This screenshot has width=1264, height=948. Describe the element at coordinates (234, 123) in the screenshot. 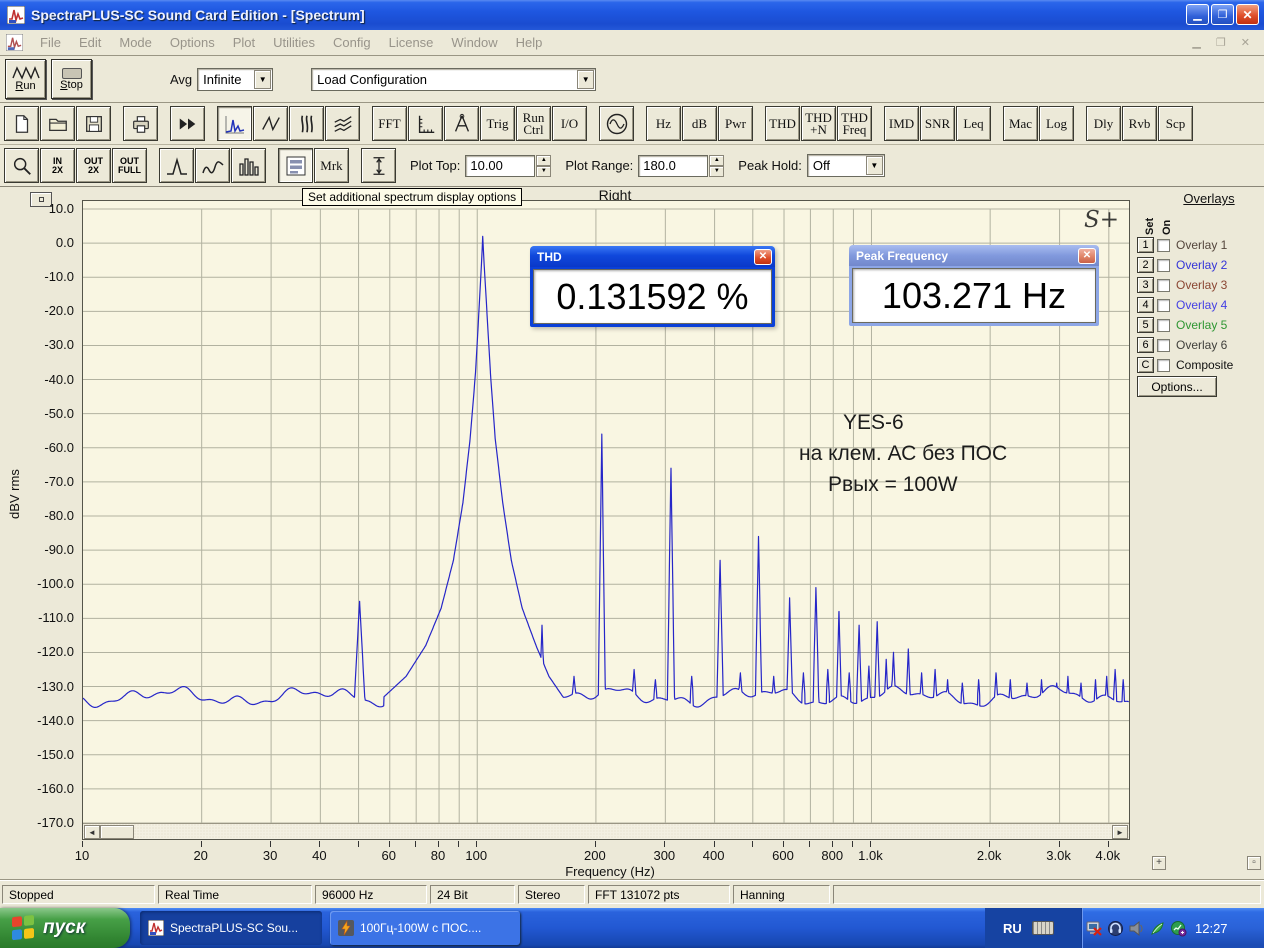

I see `spectrum-view-button` at that location.